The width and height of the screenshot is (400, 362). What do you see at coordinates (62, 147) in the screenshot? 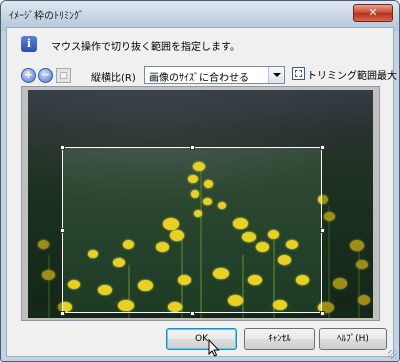
I see `trim-handle-top-left` at bounding box center [62, 147].